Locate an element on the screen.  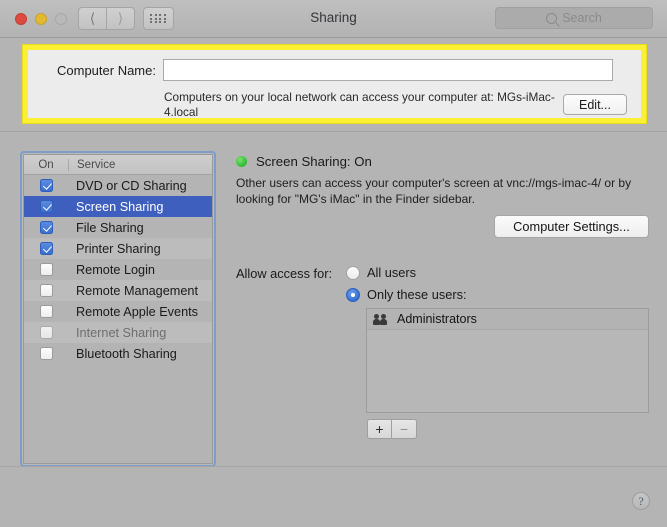
window-titlebar: ⟨ ⟩ Sharing Search is located at coordinates (333, 19).